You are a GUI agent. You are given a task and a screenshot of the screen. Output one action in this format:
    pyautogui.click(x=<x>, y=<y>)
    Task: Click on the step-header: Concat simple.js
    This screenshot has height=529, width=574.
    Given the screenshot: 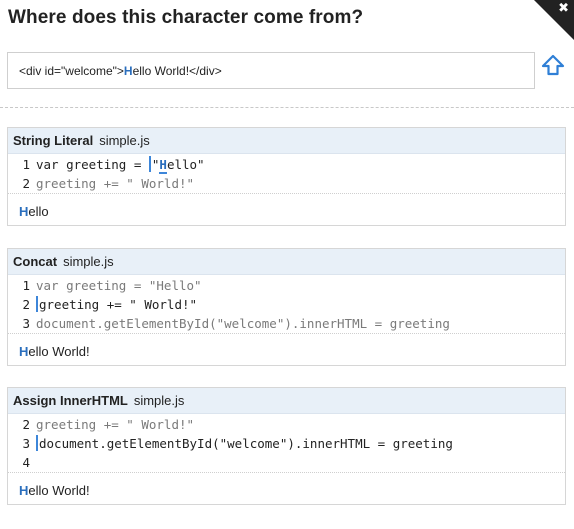 What is the action you would take?
    pyautogui.click(x=286, y=262)
    